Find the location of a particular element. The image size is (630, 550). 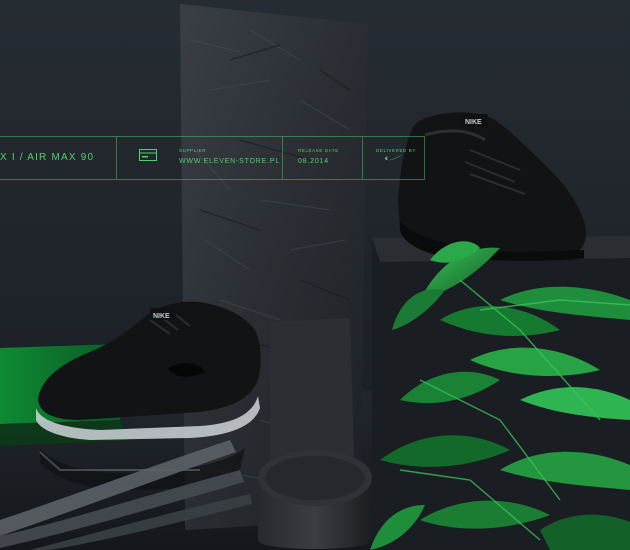

cylinder is located at coordinates (315, 499).